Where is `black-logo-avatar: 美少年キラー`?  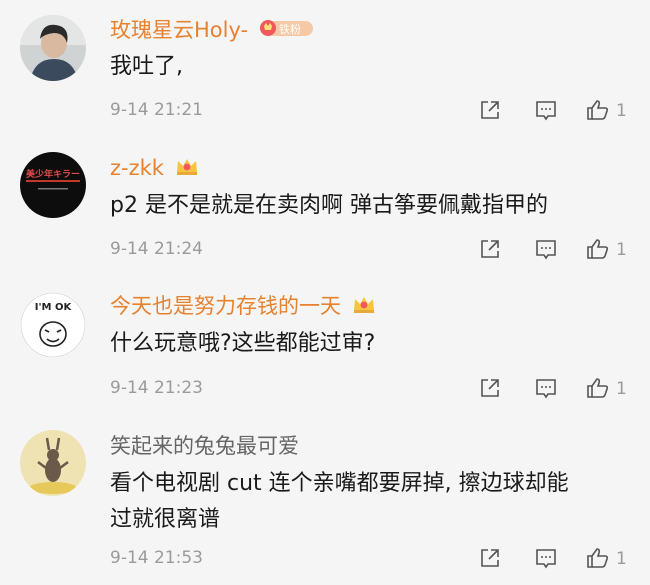
black-logo-avatar: 美少年キラー is located at coordinates (53, 185).